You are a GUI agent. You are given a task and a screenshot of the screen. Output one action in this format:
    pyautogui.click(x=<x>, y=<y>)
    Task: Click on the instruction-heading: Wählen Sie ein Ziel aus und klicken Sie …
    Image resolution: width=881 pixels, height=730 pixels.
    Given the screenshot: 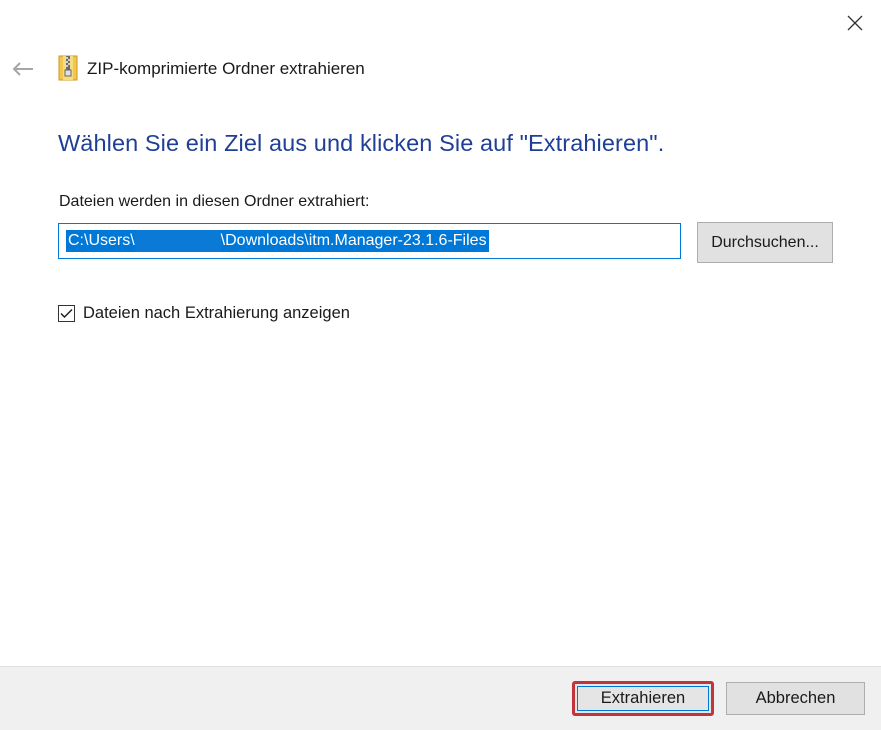 What is the action you would take?
    pyautogui.click(x=361, y=143)
    